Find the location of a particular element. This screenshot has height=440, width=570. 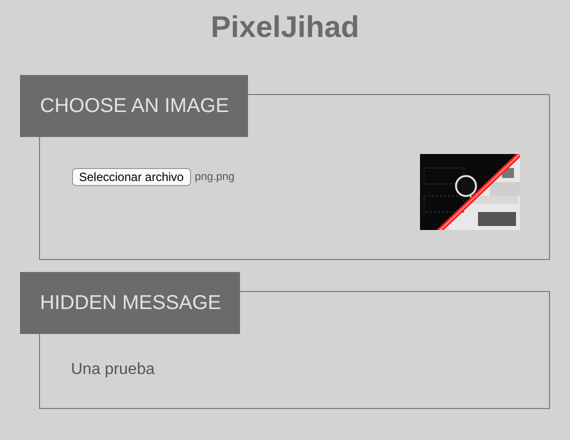

choose-file-button: Seleccionar archivo is located at coordinates (131, 177).